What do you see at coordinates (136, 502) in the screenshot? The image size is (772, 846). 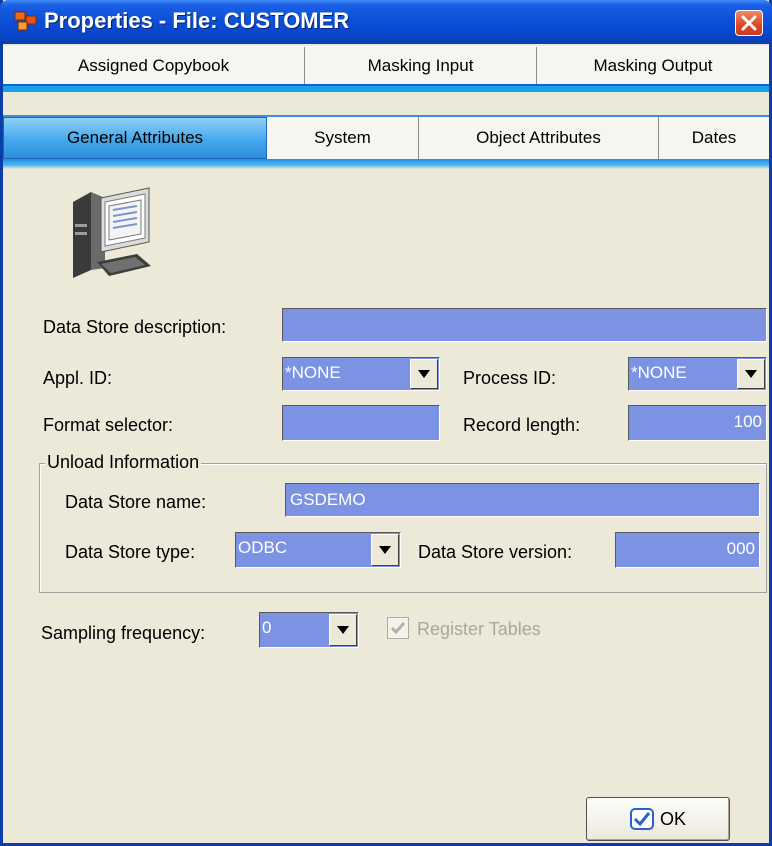 I see `data-store-name-label: Data Store name:` at bounding box center [136, 502].